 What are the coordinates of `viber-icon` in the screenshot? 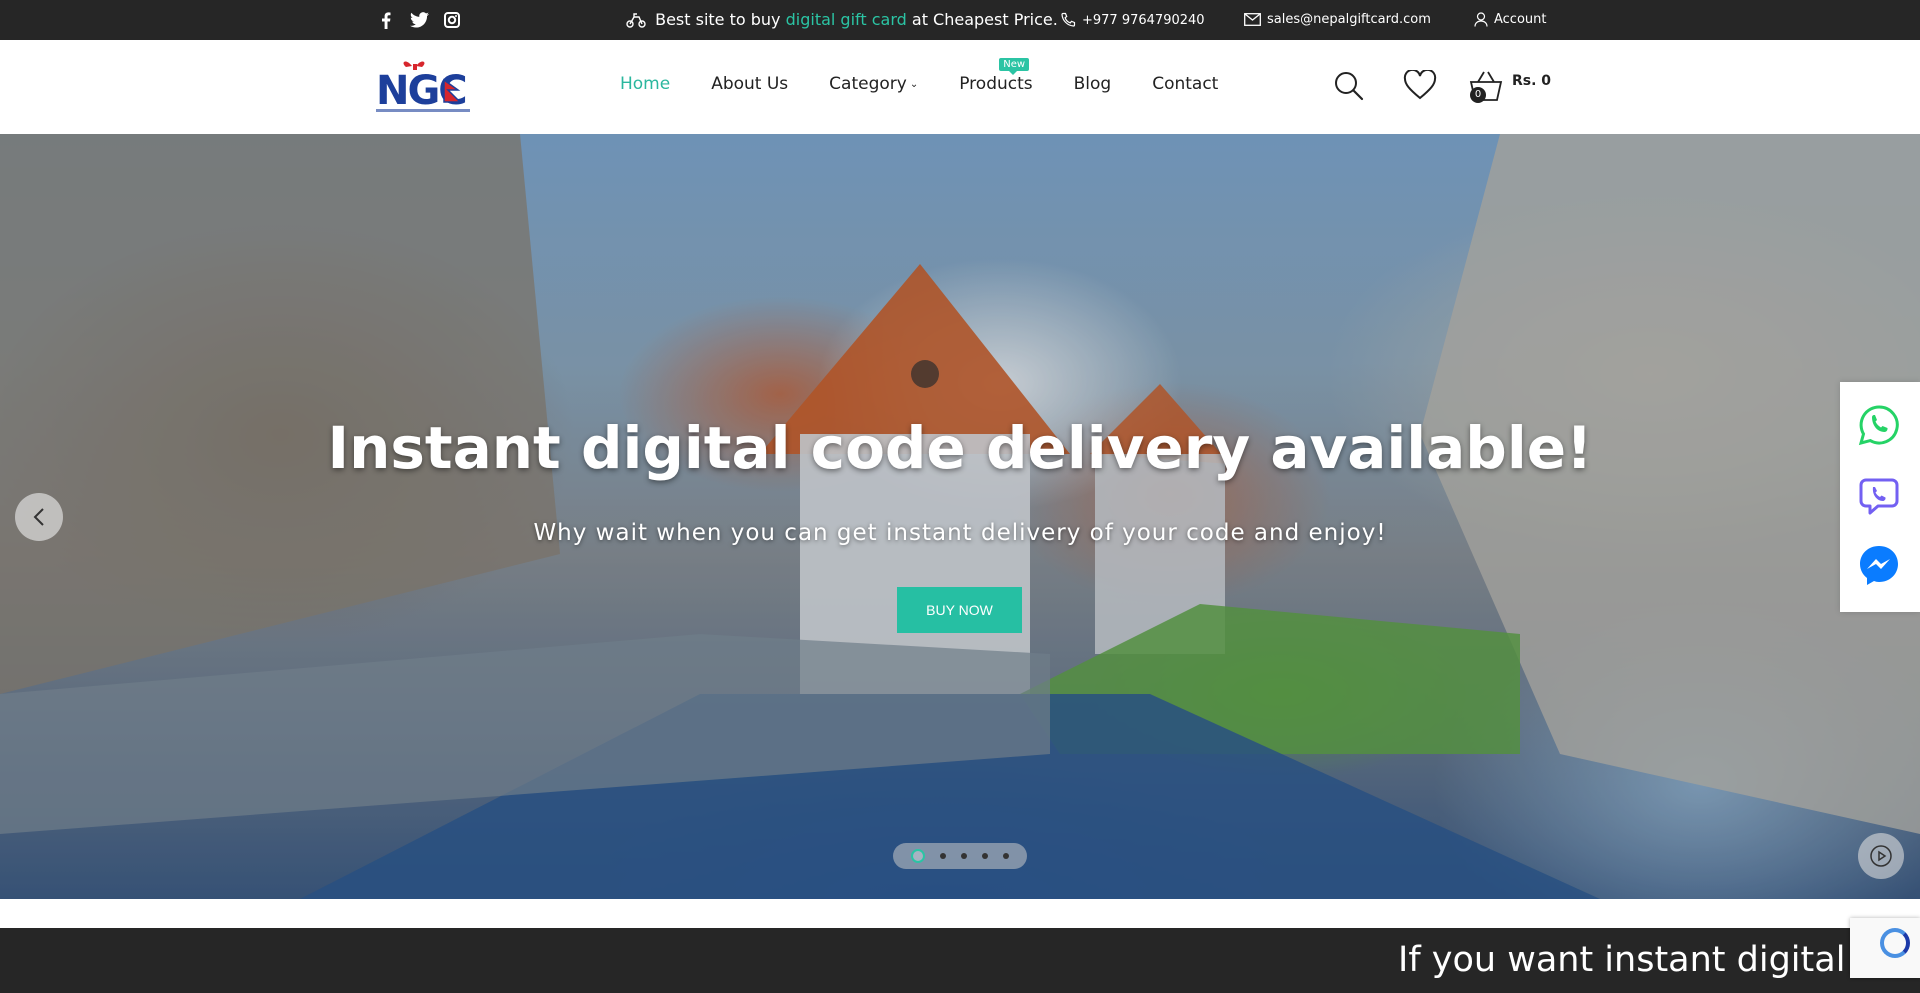 It's located at (1879, 495).